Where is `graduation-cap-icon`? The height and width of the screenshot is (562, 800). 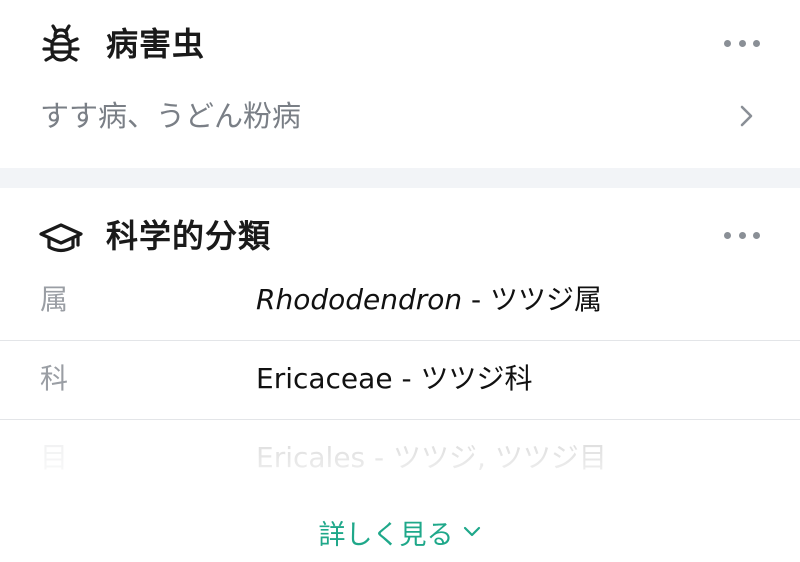
graduation-cap-icon is located at coordinates (61, 238).